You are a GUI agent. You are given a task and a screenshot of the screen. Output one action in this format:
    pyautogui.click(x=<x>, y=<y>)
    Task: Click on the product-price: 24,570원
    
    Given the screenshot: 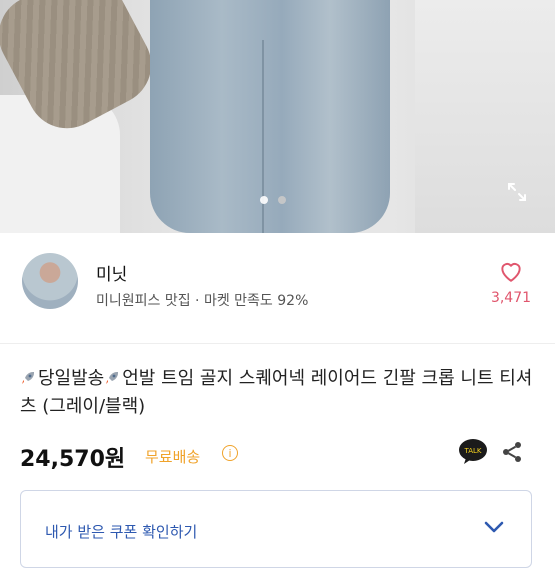 What is the action you would take?
    pyautogui.click(x=73, y=459)
    